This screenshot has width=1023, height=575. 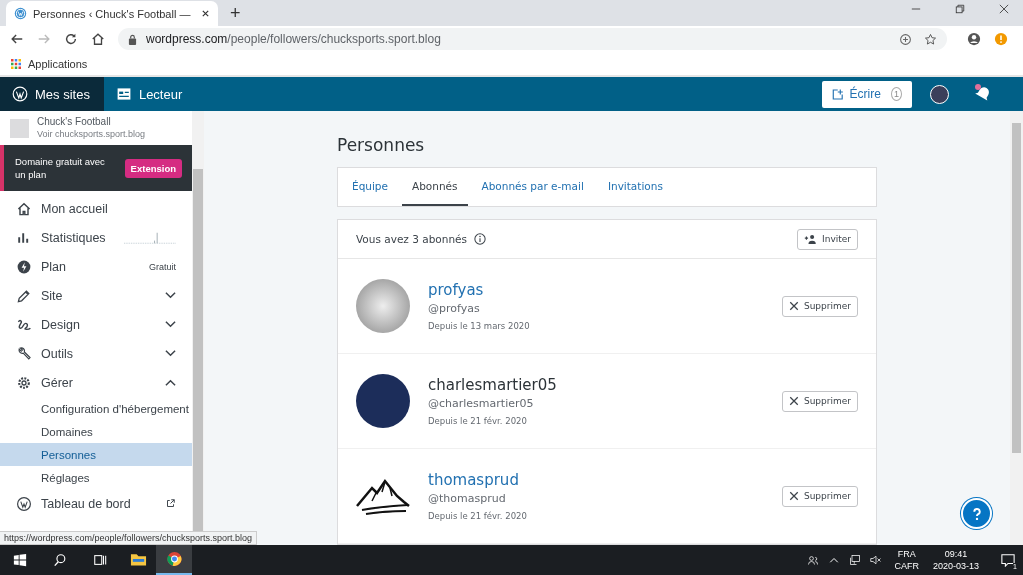 What do you see at coordinates (955, 566) in the screenshot?
I see `clock-date: 2020-03-13` at bounding box center [955, 566].